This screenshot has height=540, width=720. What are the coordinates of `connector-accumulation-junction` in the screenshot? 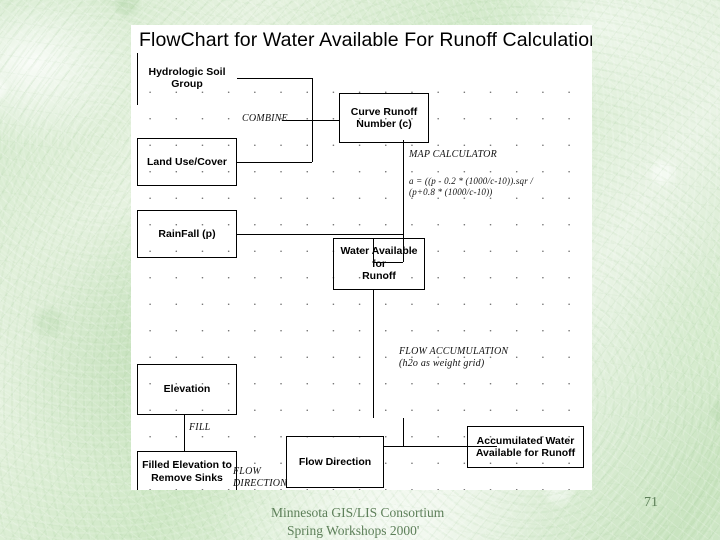 It's located at (403, 432).